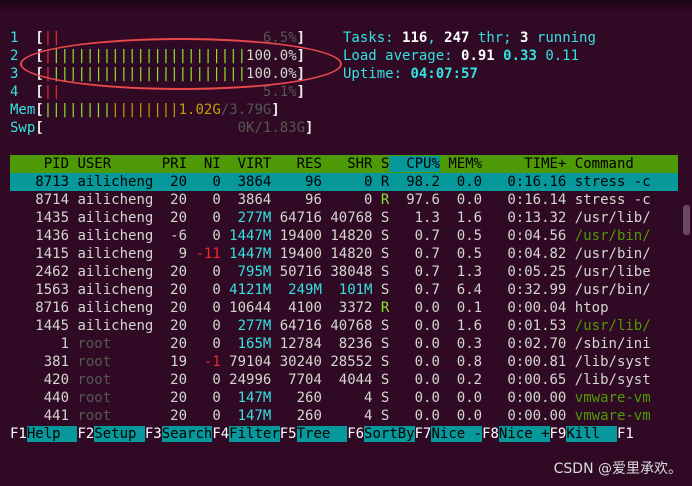 This screenshot has width=692, height=486. Describe the element at coordinates (296, 236) in the screenshot. I see `cell-res: 19400` at that location.